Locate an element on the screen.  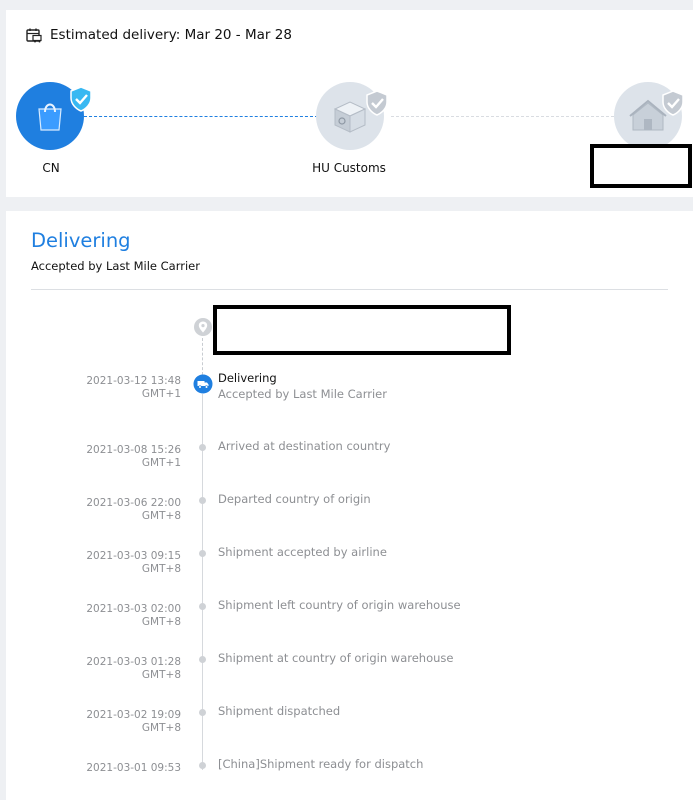
timeline-connector-dashed is located at coordinates (202, 356).